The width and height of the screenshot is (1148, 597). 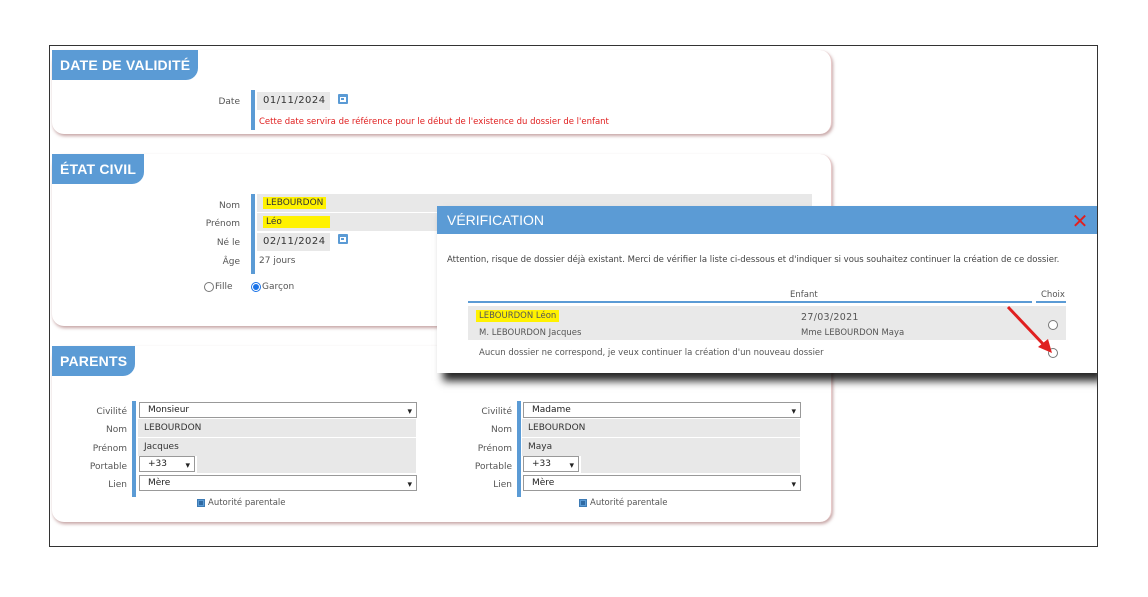 What do you see at coordinates (519, 449) in the screenshot?
I see `p2-bar` at bounding box center [519, 449].